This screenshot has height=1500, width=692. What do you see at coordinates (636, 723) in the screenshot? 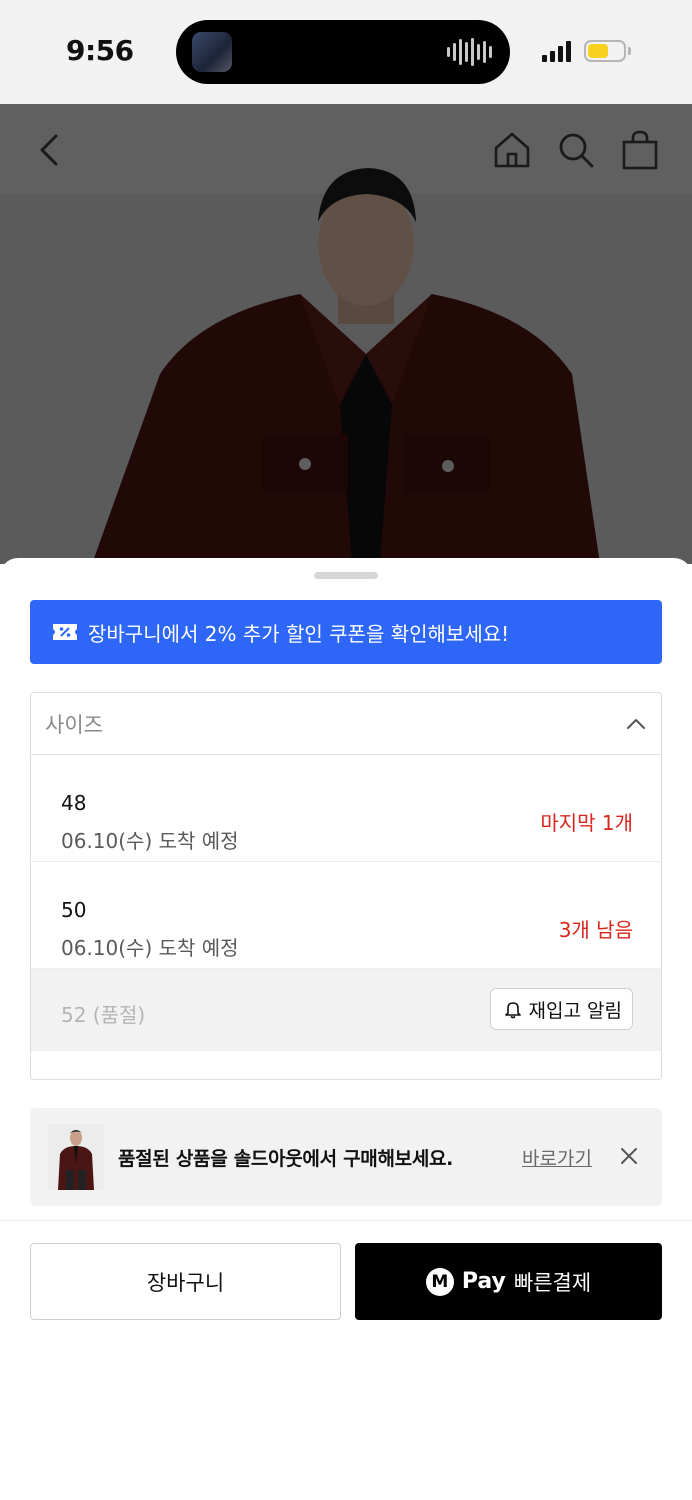
I see `chevron-up-icon` at bounding box center [636, 723].